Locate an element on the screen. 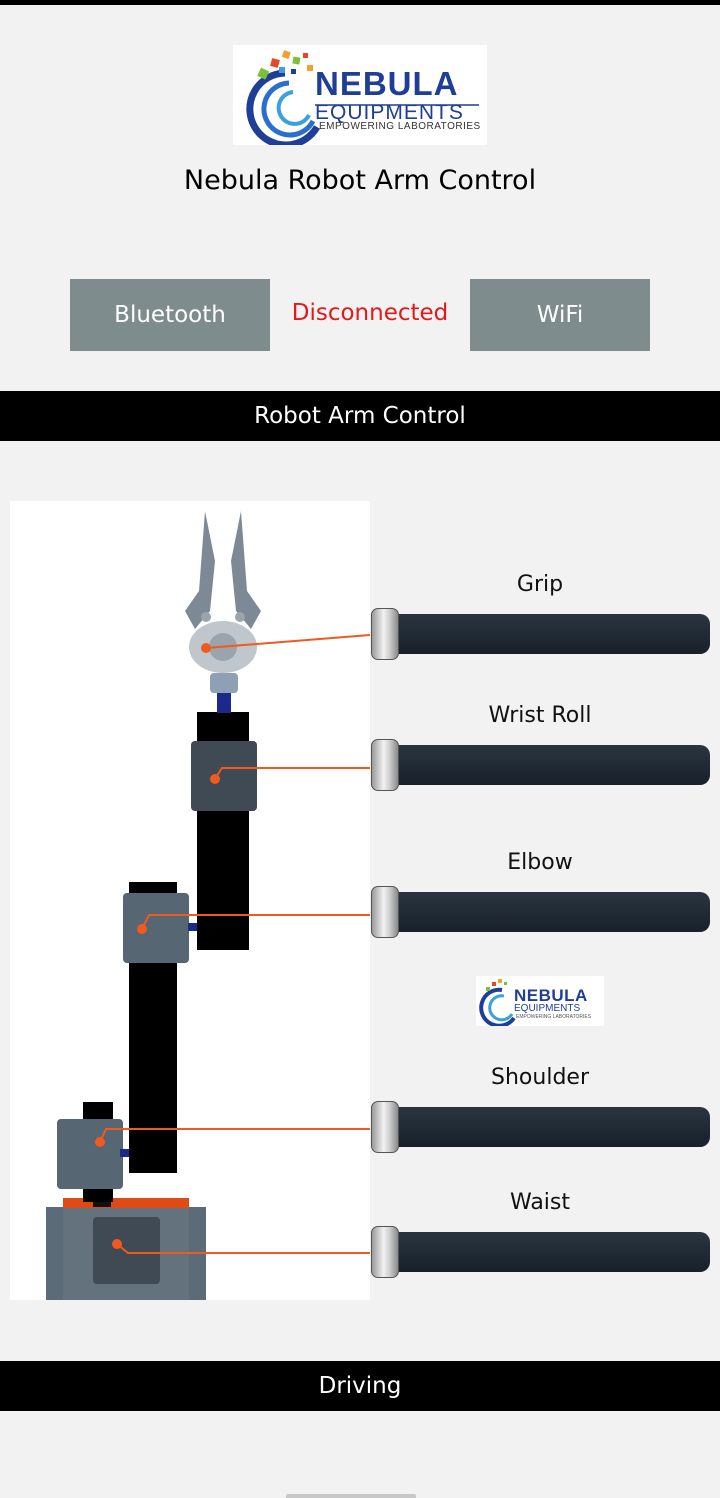 Image resolution: width=720 pixels, height=1498 pixels. wrist-roll-slider is located at coordinates (540, 765).